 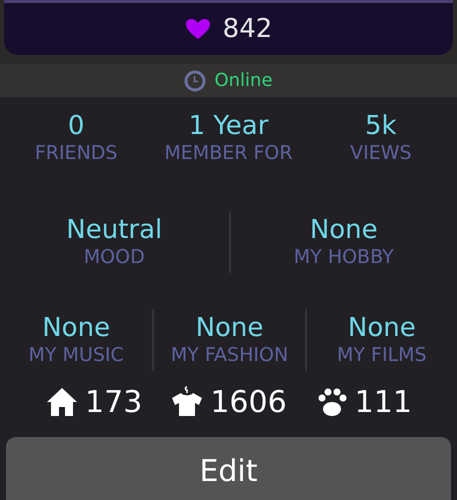 What do you see at coordinates (114, 230) in the screenshot?
I see `stat-value: Neutral` at bounding box center [114, 230].